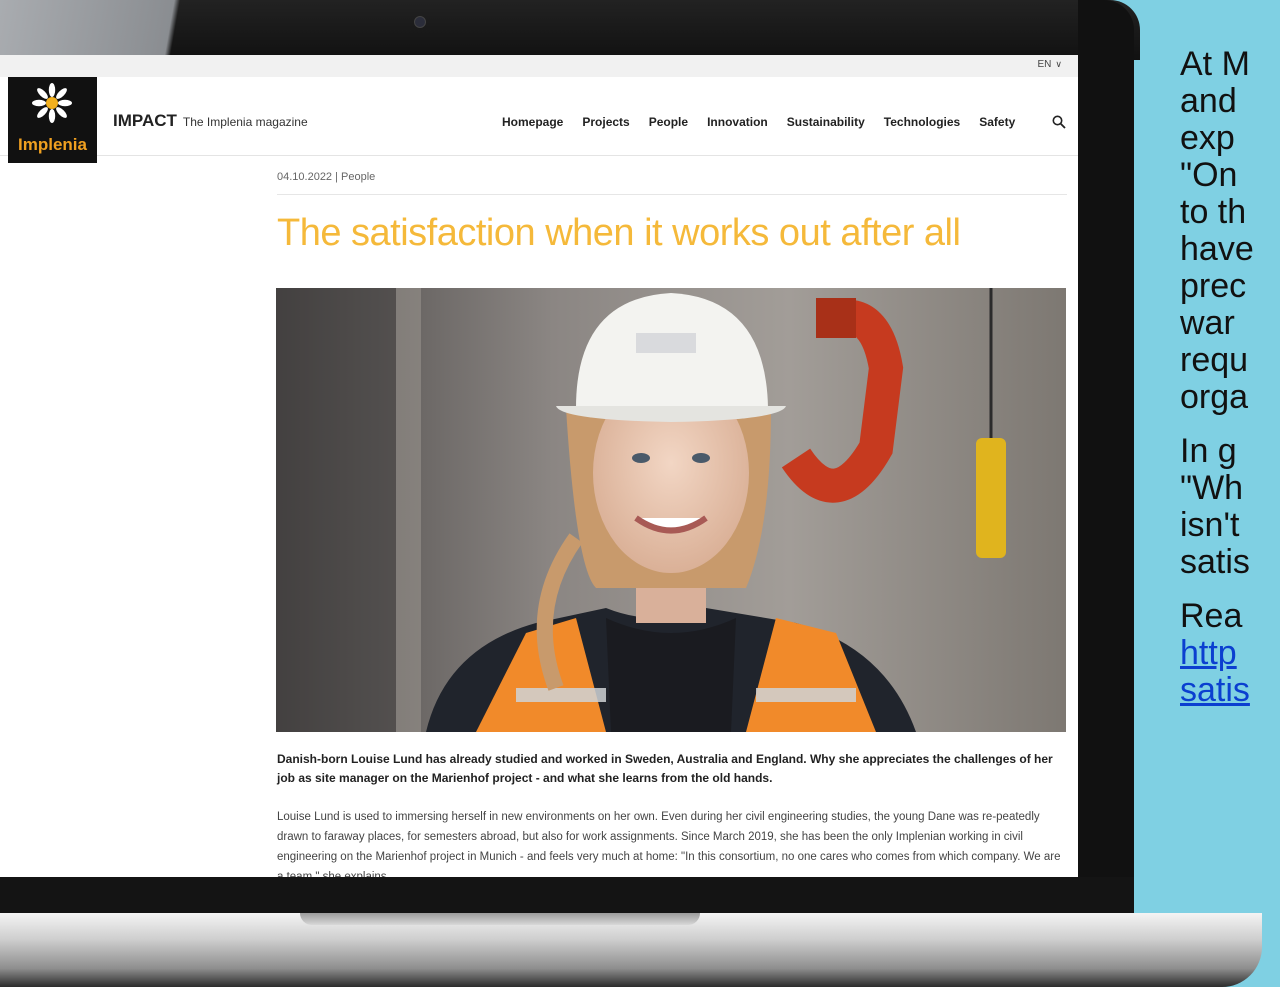  Describe the element at coordinates (567, 895) in the screenshot. I see `laptop-bezel-bottom` at that location.